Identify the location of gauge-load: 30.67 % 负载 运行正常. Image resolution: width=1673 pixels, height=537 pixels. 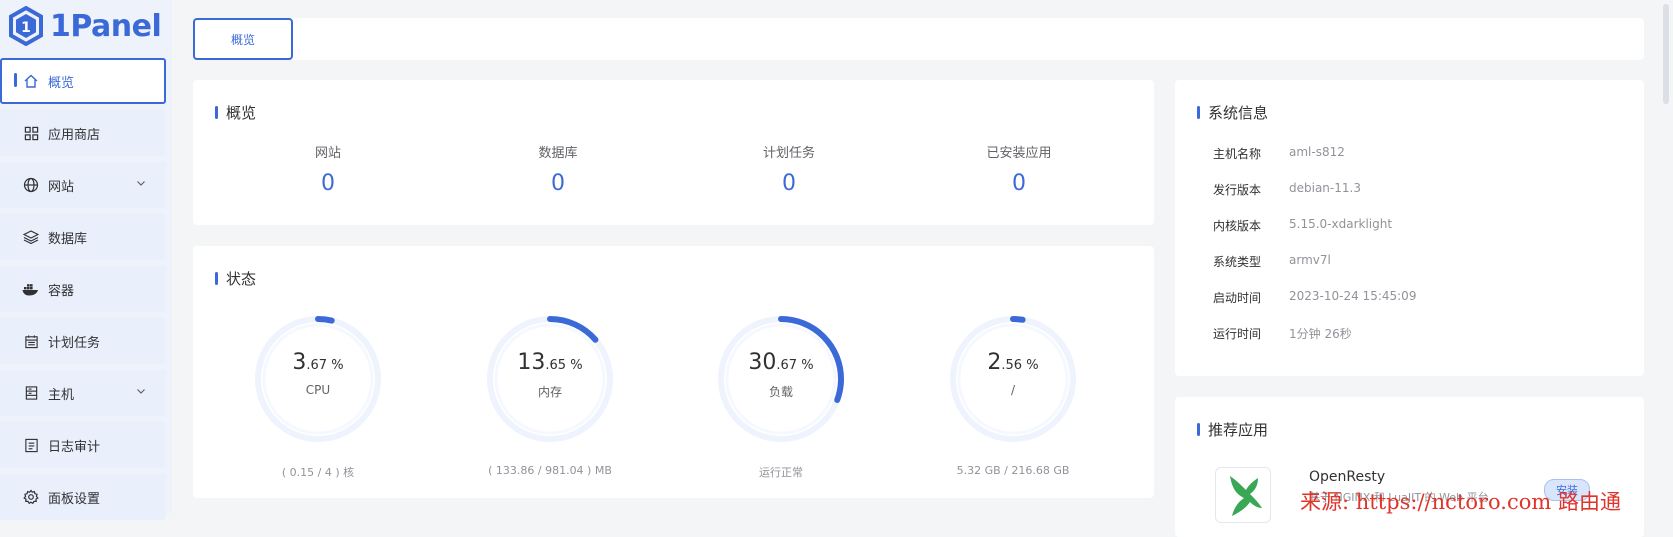
(781, 396).